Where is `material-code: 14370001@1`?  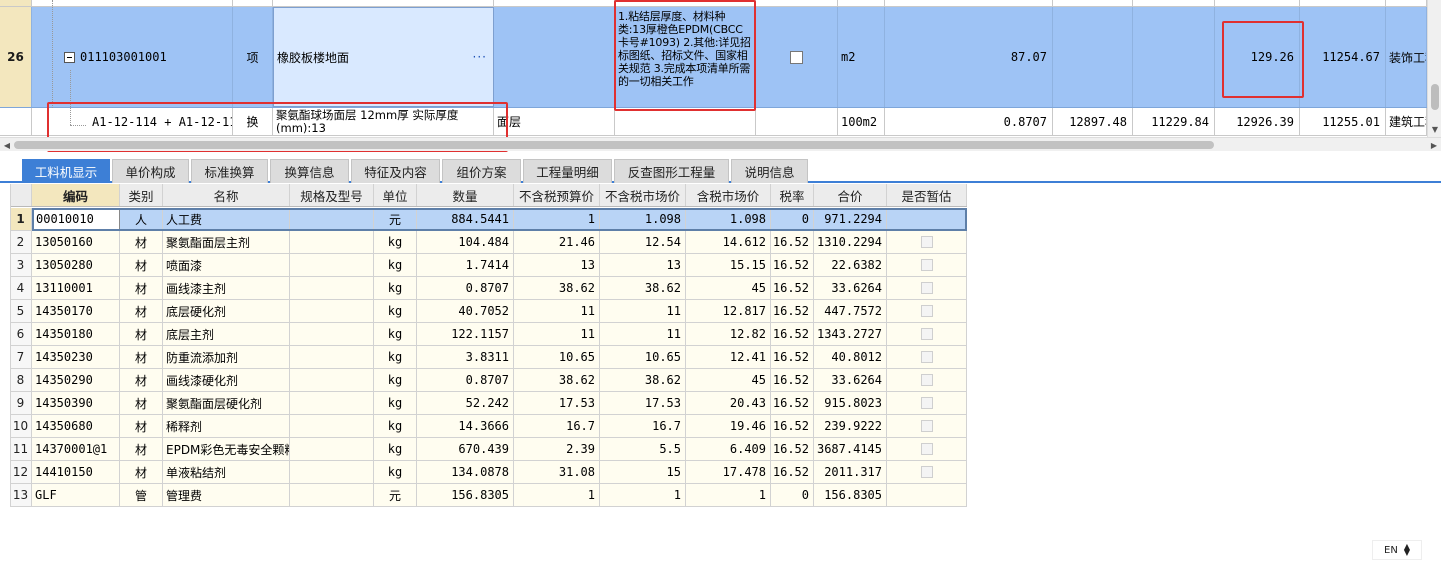
material-code: 14370001@1 is located at coordinates (76, 449).